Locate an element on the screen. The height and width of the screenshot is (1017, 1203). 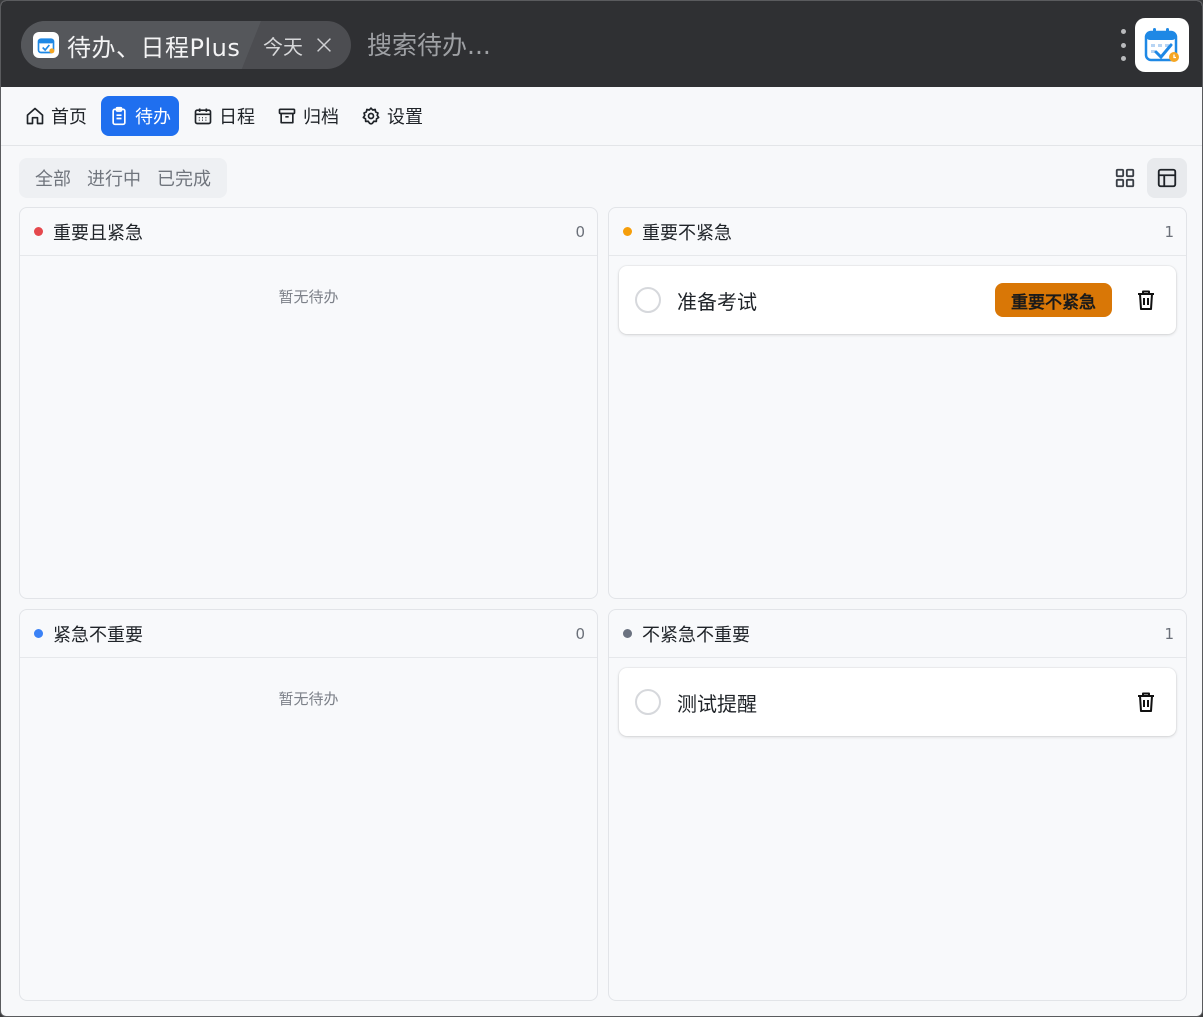
quadrant-title: 重要不紧急 is located at coordinates (687, 233).